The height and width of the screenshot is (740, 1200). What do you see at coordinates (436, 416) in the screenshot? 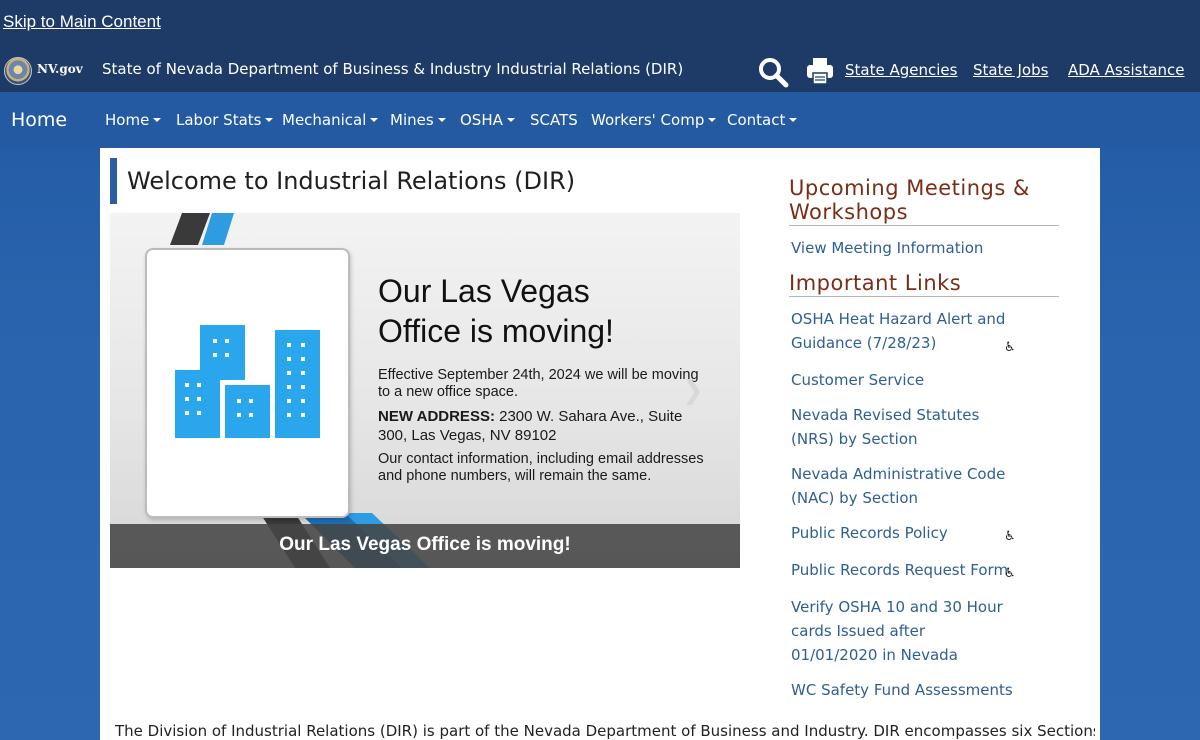
I see `slide-address-label: NEW ADDRESS:` at bounding box center [436, 416].